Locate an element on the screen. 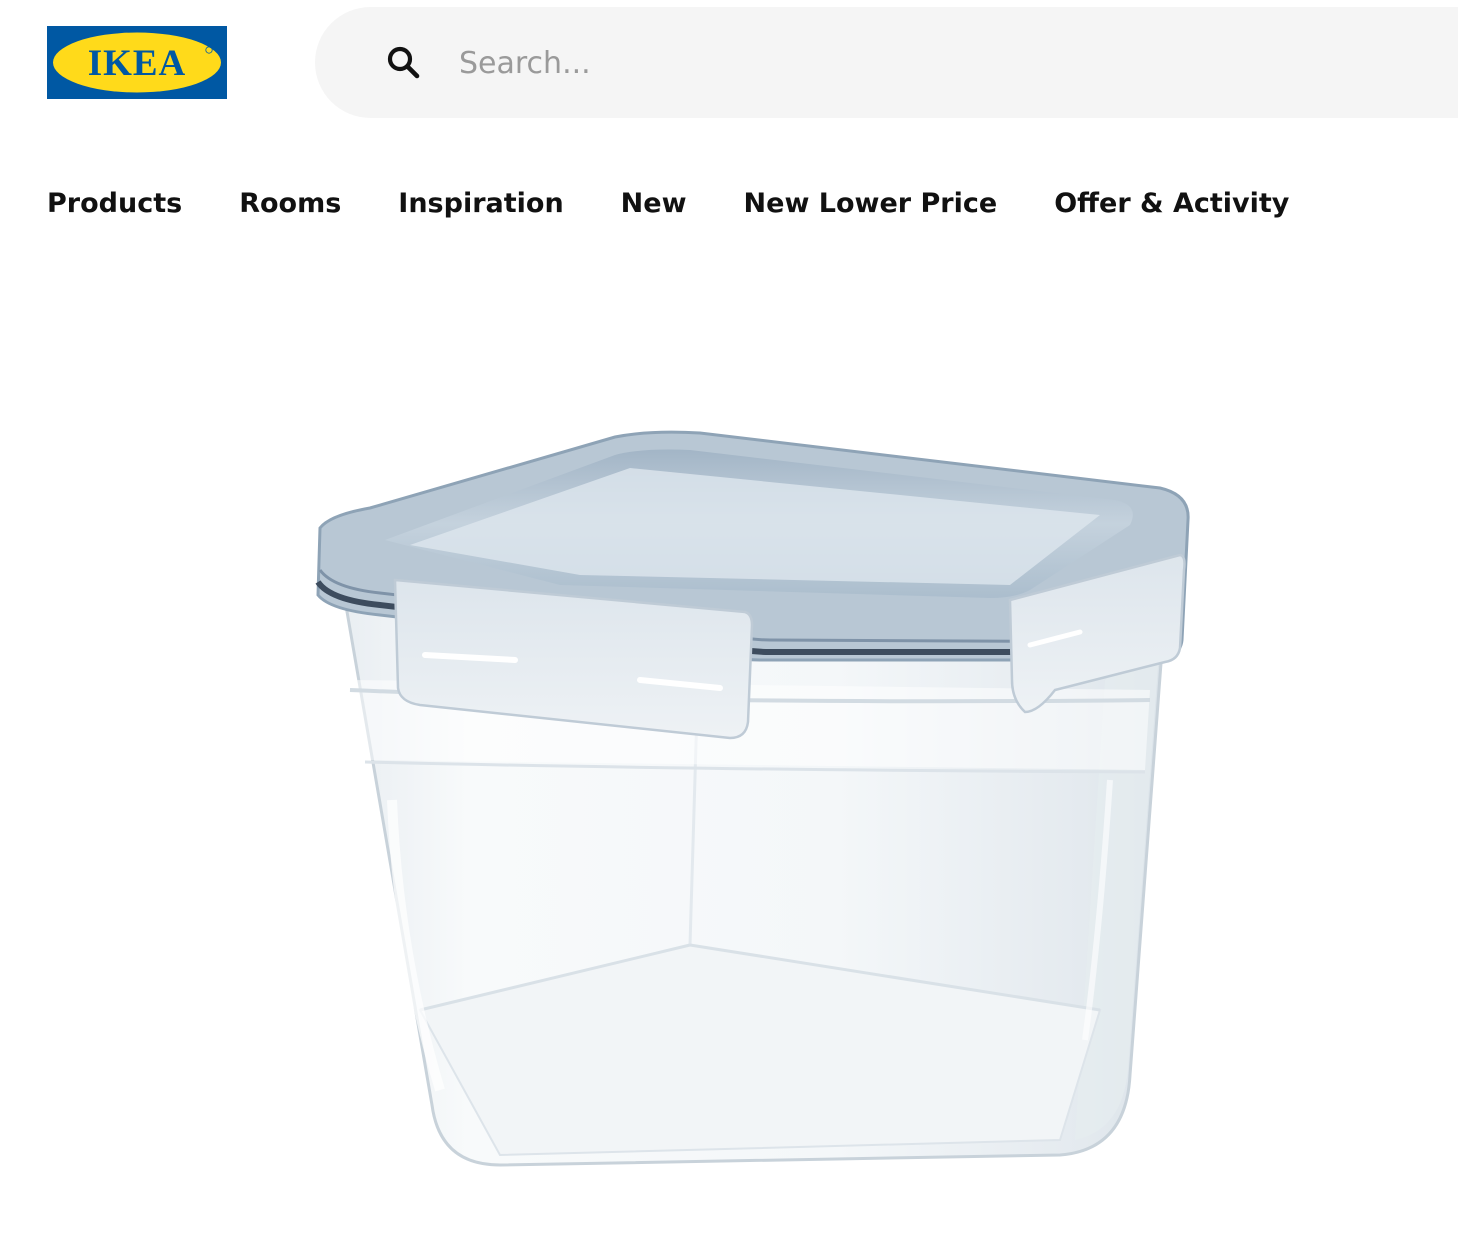 The image size is (1458, 1252). nav-item-offer-activity: Offer & Activity is located at coordinates (1171, 204).